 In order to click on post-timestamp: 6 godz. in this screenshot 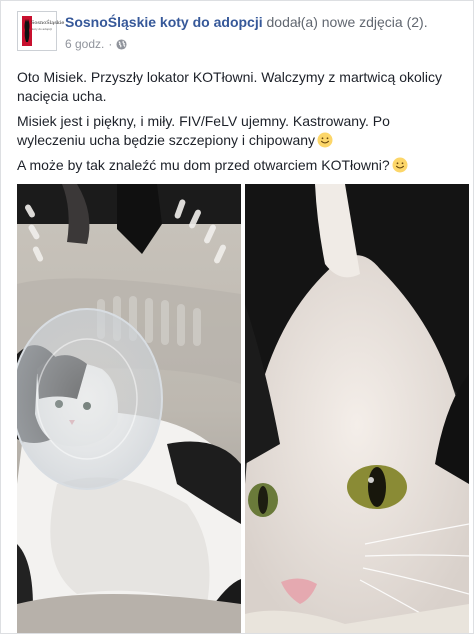, I will do `click(84, 44)`.